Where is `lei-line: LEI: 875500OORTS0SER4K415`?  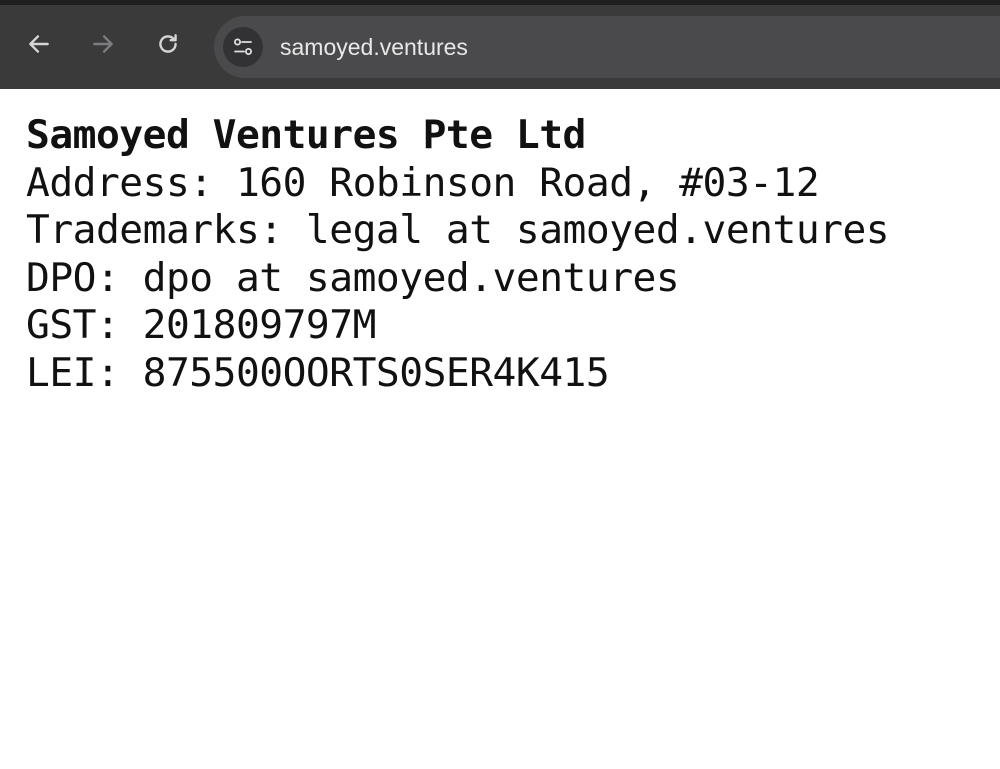 lei-line: LEI: 875500OORTS0SER4K415 is located at coordinates (318, 372).